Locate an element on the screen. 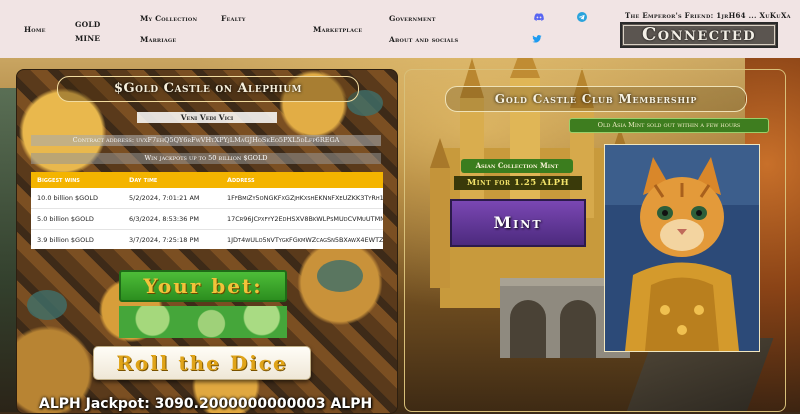 This screenshot has height=414, width=800. nav-home: Home is located at coordinates (35, 29).